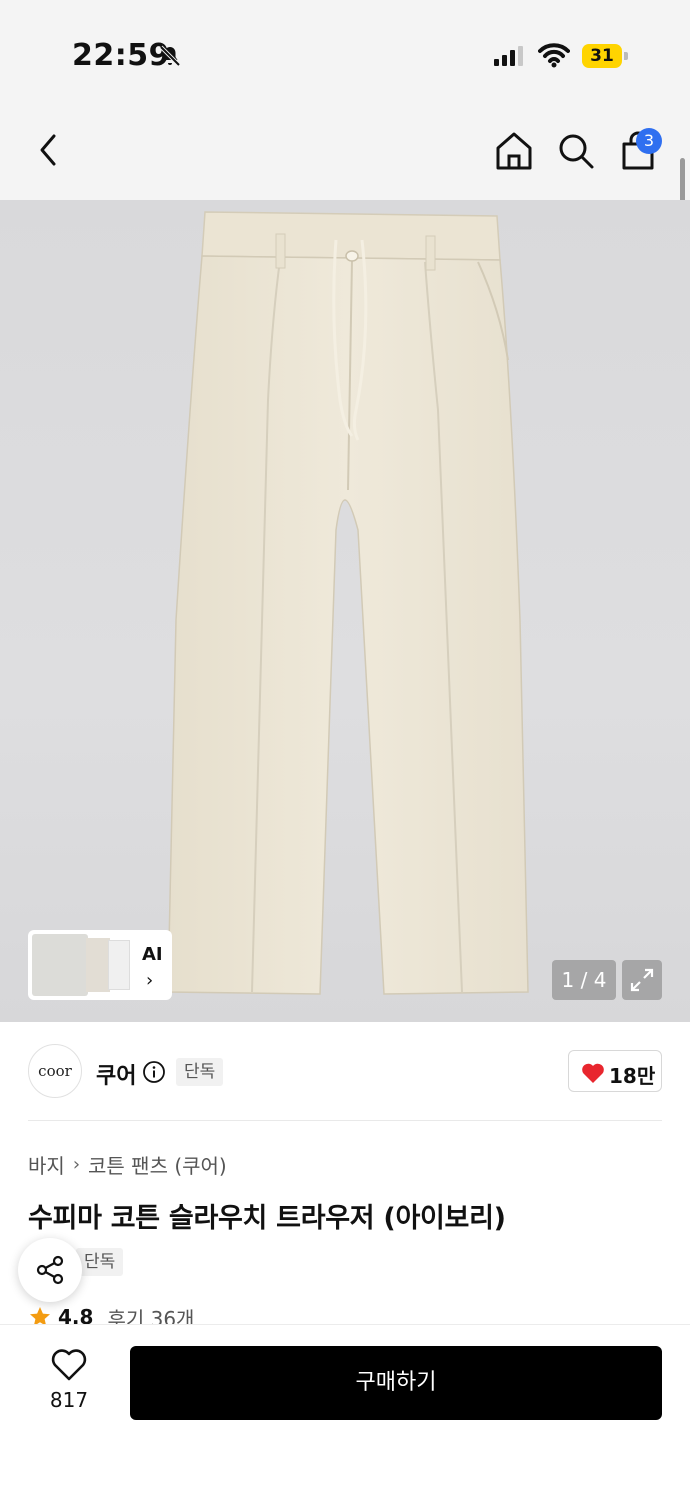 The image size is (690, 1500). Describe the element at coordinates (345, 150) in the screenshot. I see `top-nav-bar` at that location.